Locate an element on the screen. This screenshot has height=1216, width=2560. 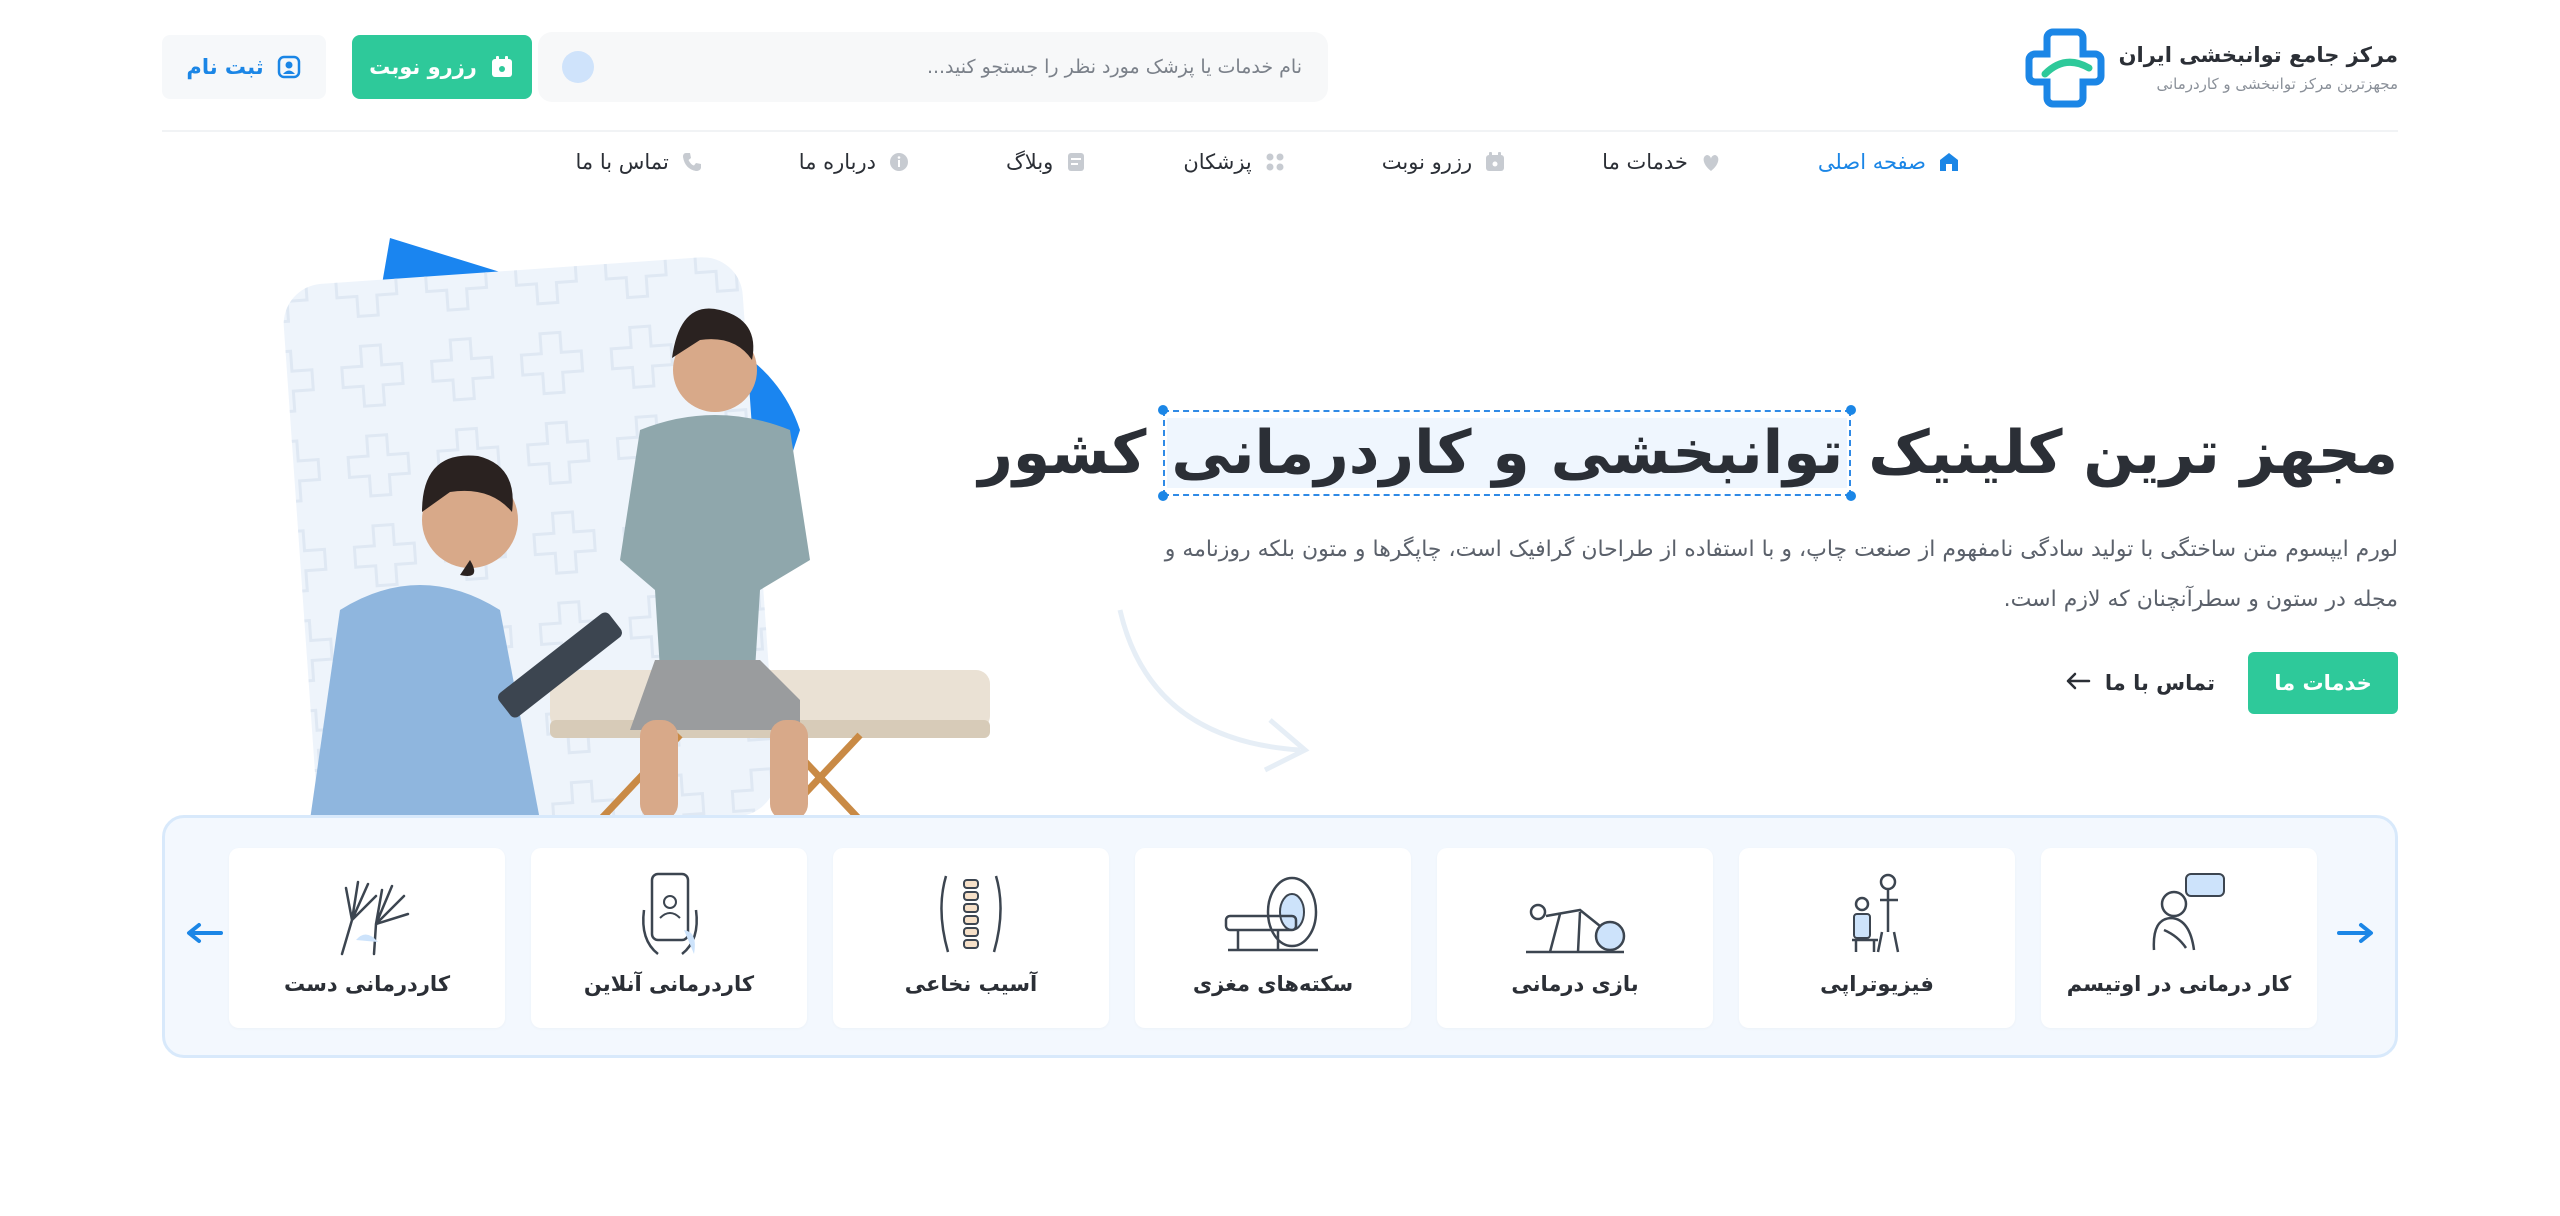
blog-icon is located at coordinates (1076, 162).